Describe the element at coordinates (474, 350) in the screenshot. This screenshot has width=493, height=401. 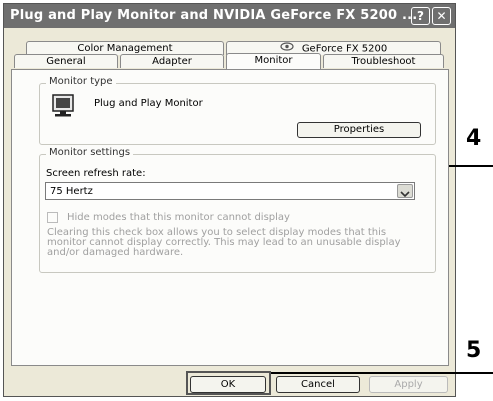
I see `callout-label-5: 5` at that location.